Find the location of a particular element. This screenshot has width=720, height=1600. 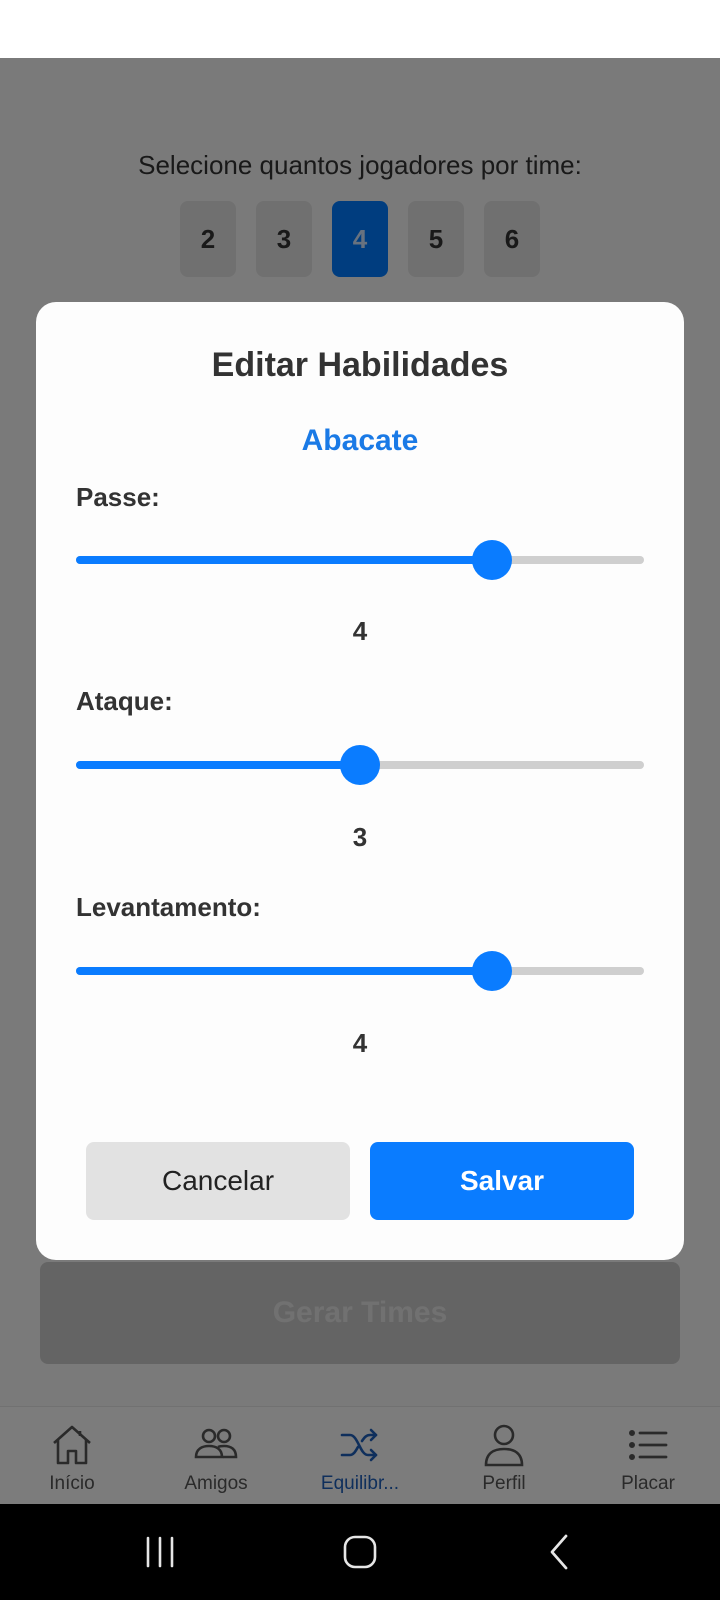

home-button-icon is located at coordinates (360, 1552).